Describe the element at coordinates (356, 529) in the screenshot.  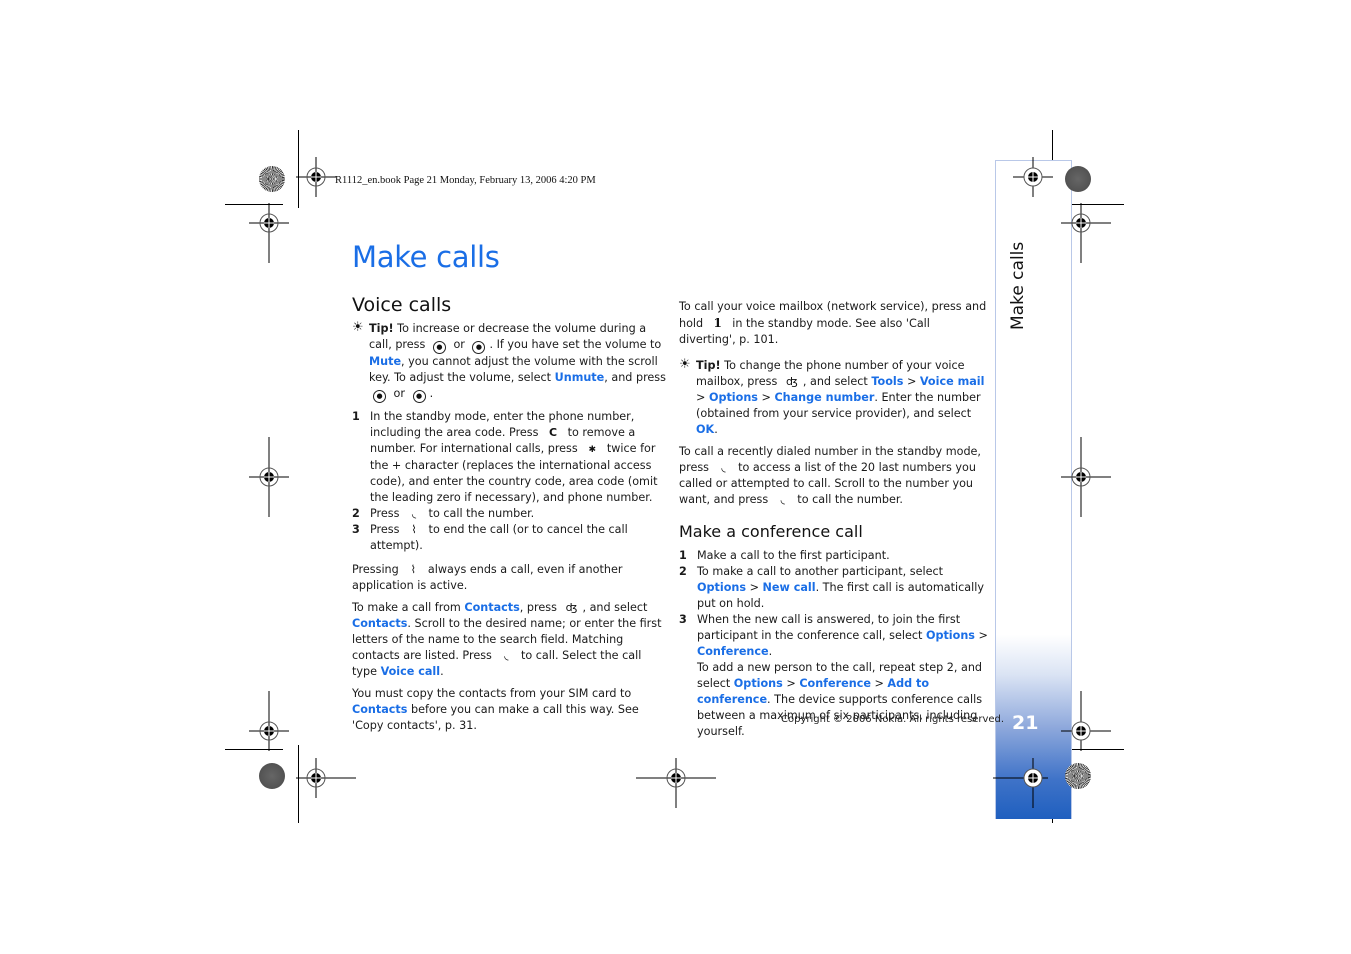
I see `step-number: 3` at that location.